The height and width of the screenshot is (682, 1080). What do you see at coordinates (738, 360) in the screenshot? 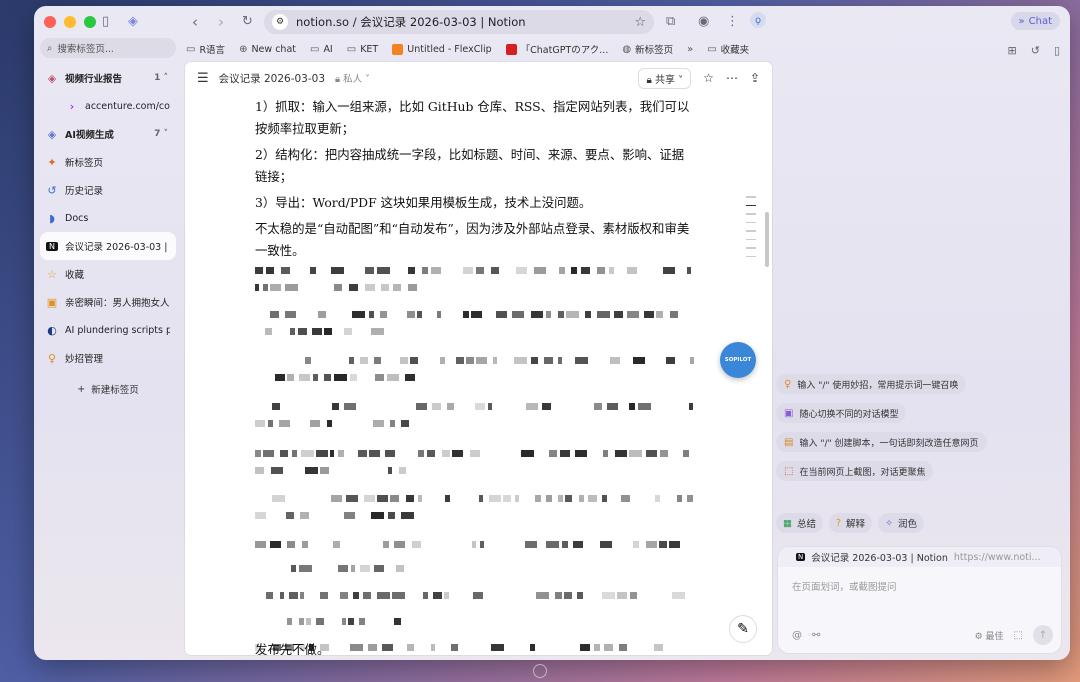
I see `sopilot-button: SOPILOT` at bounding box center [738, 360].